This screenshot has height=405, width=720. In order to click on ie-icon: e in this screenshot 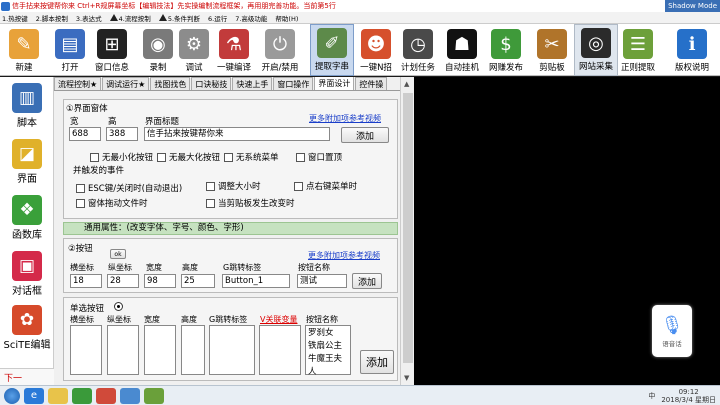, I will do `click(34, 395)`.